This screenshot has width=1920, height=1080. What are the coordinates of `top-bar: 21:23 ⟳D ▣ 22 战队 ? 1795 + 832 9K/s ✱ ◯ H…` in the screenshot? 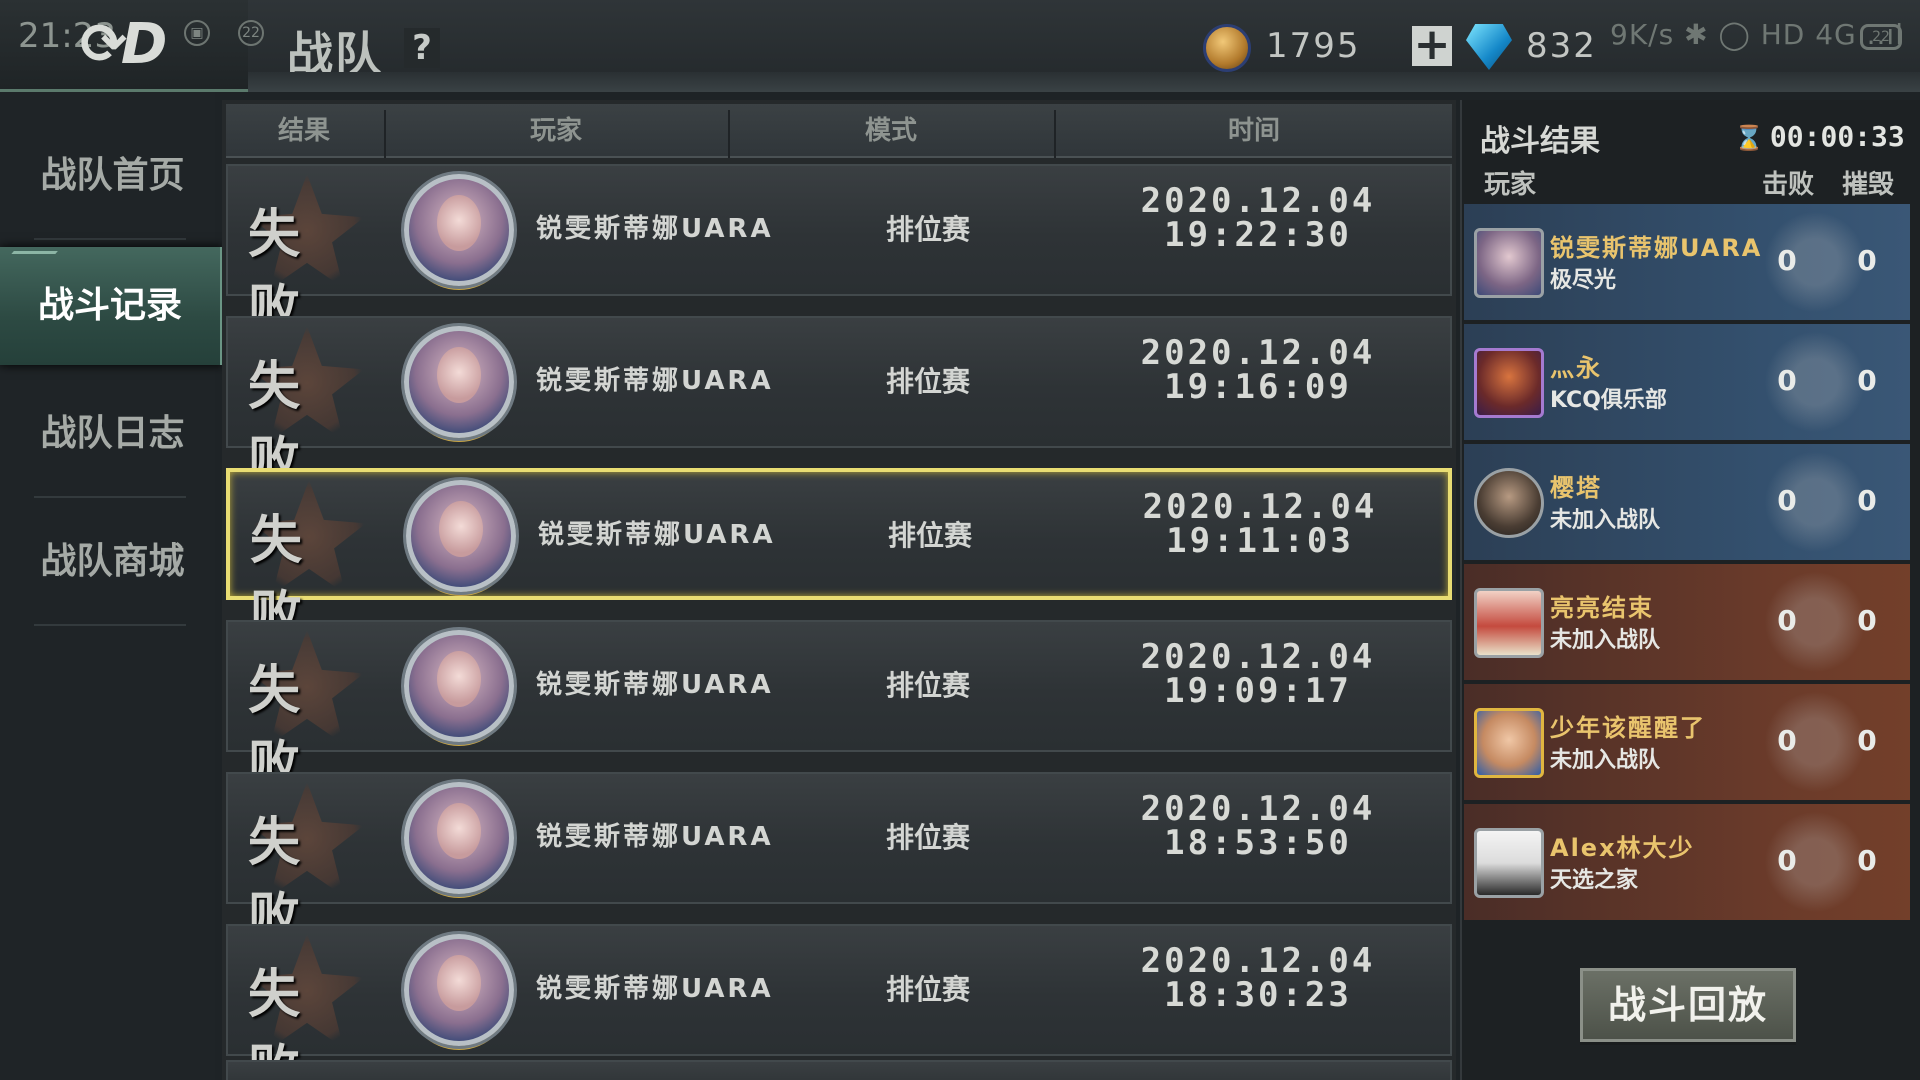 It's located at (960, 46).